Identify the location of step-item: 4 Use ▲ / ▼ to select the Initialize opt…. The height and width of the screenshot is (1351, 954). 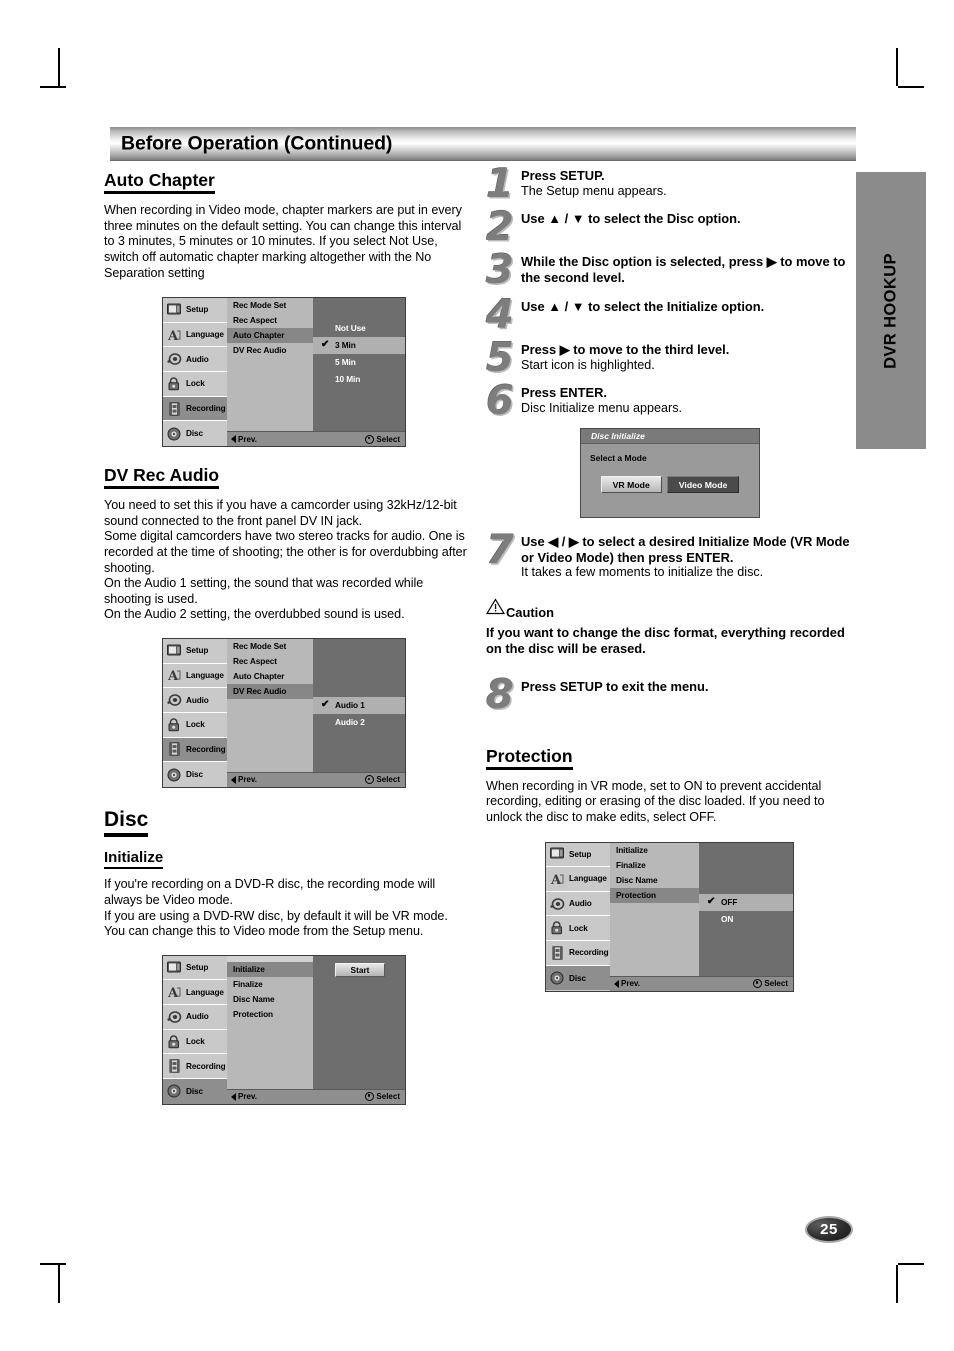
(671, 315).